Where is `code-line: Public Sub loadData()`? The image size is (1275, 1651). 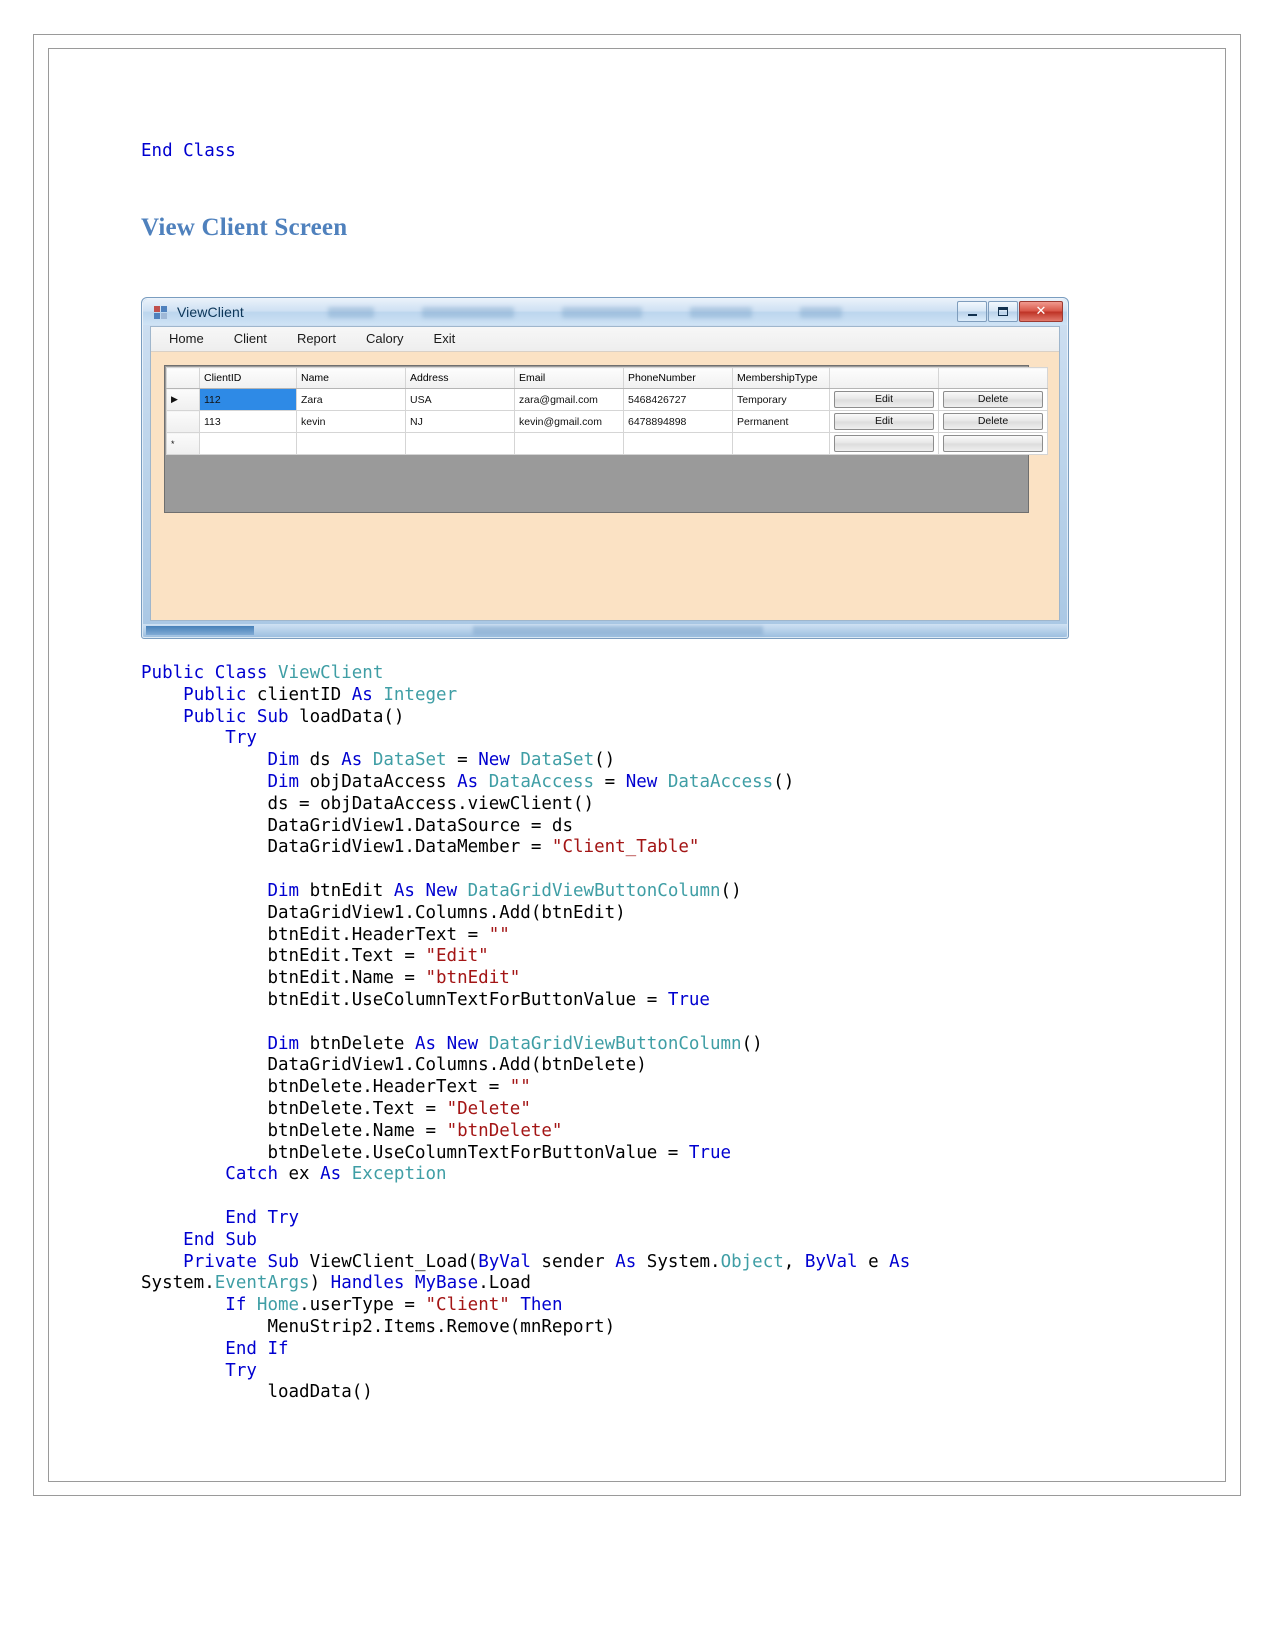
code-line: Public Sub loadData() is located at coordinates (631, 718).